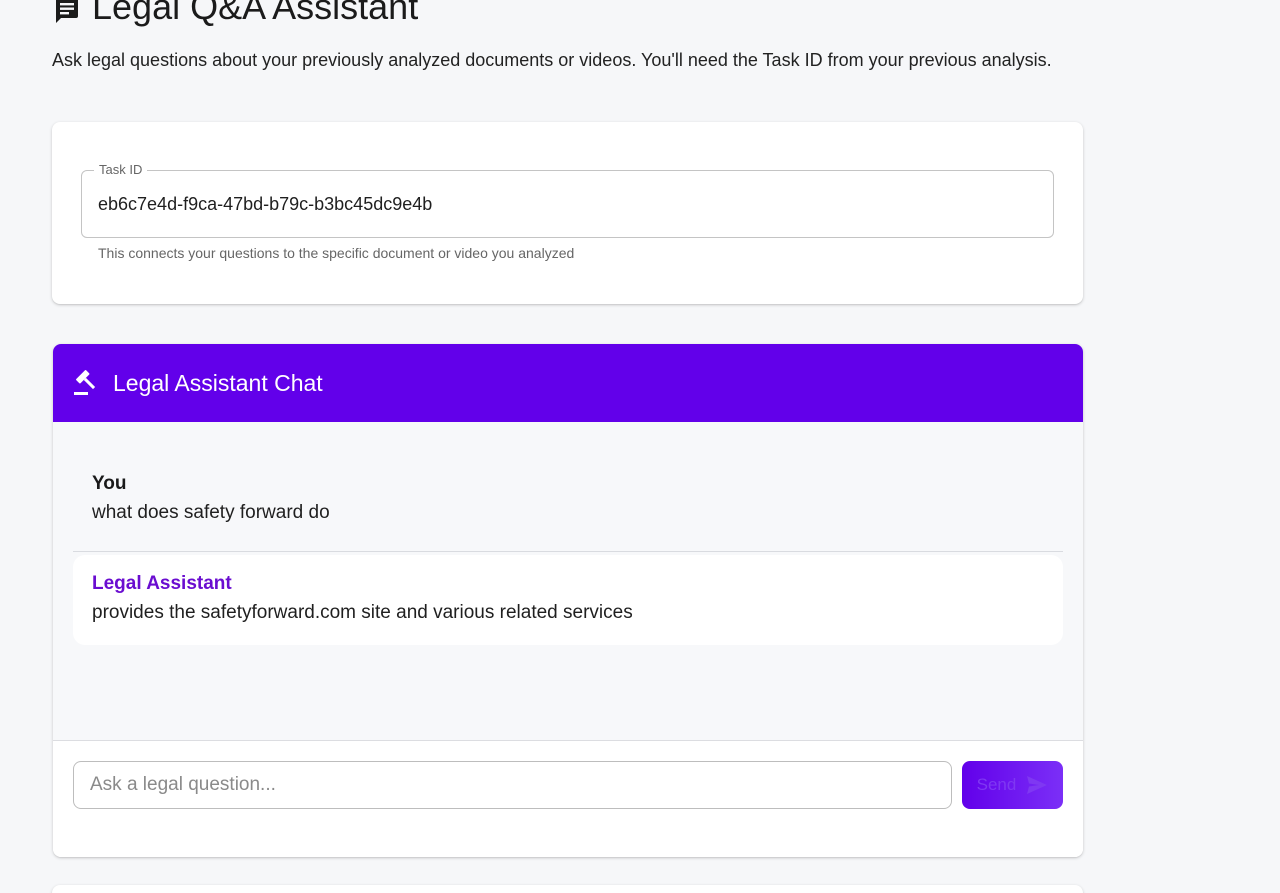 The height and width of the screenshot is (893, 1280). I want to click on chat-header-title: Legal Assistant Chat, so click(218, 382).